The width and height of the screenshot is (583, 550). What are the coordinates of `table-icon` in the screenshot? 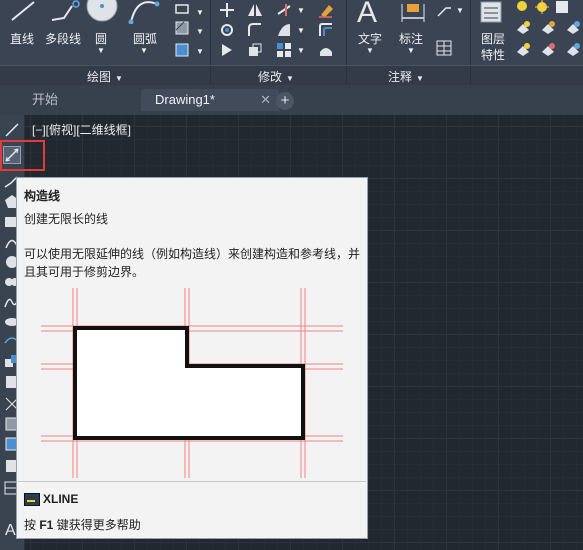 It's located at (444, 48).